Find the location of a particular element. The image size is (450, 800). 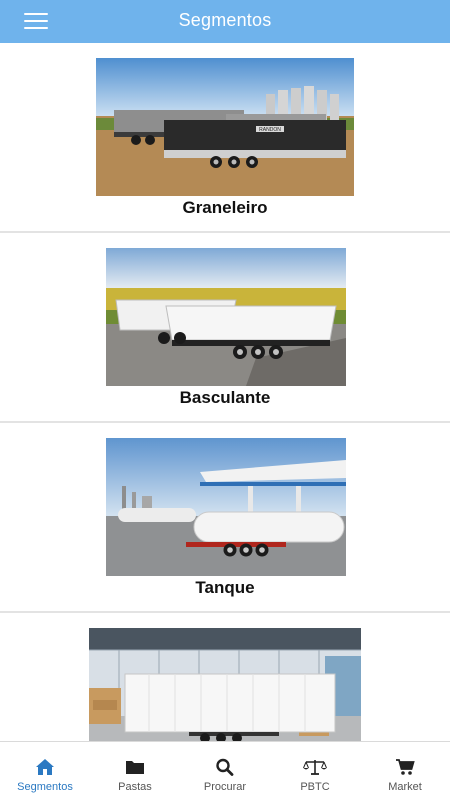

trailer-brand-text: RANDON is located at coordinates (270, 130).